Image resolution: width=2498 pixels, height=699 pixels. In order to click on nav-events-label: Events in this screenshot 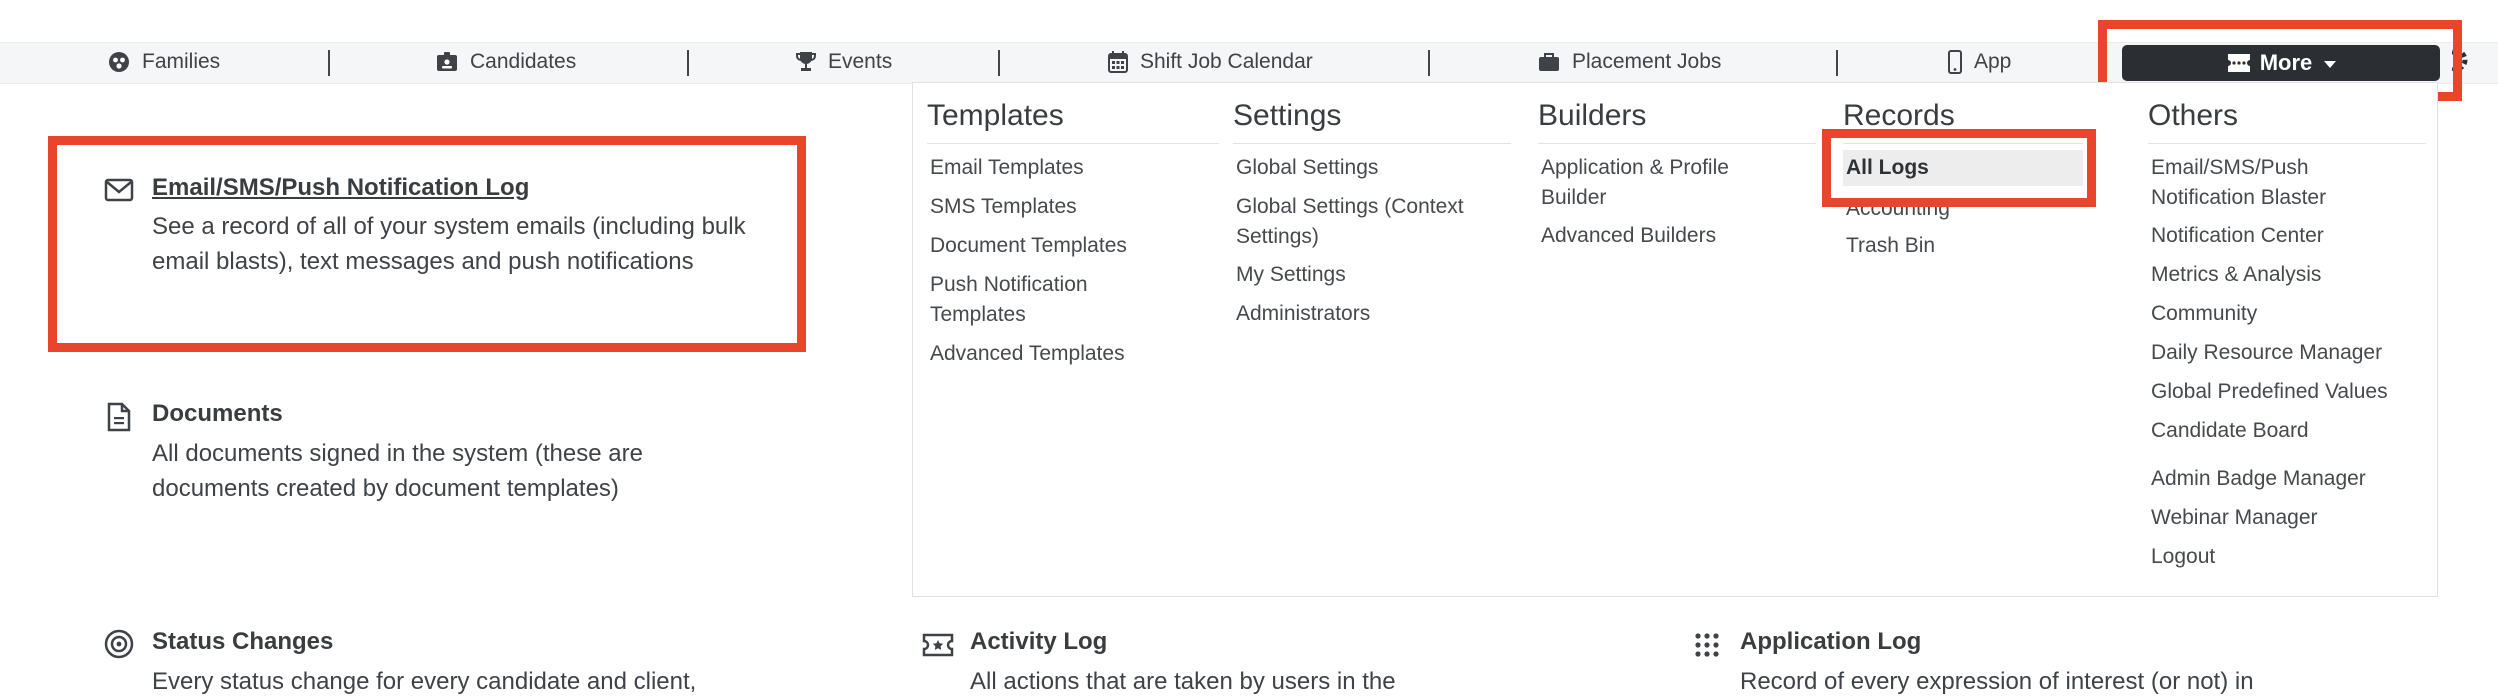, I will do `click(860, 61)`.